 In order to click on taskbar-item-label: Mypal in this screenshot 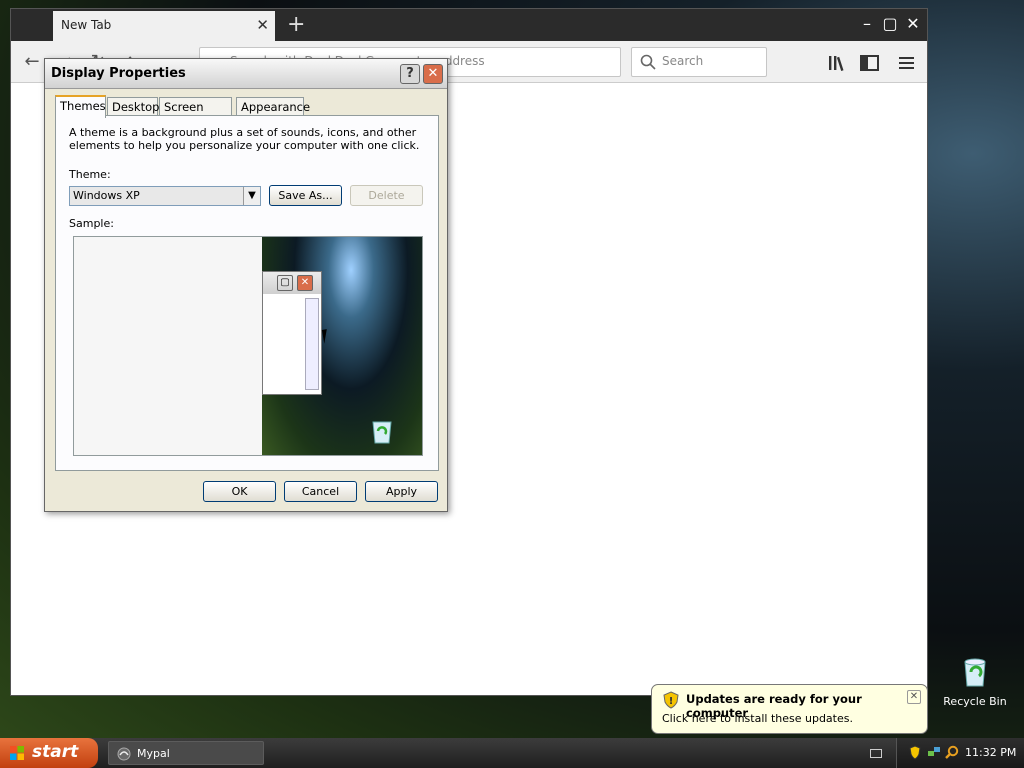, I will do `click(153, 753)`.